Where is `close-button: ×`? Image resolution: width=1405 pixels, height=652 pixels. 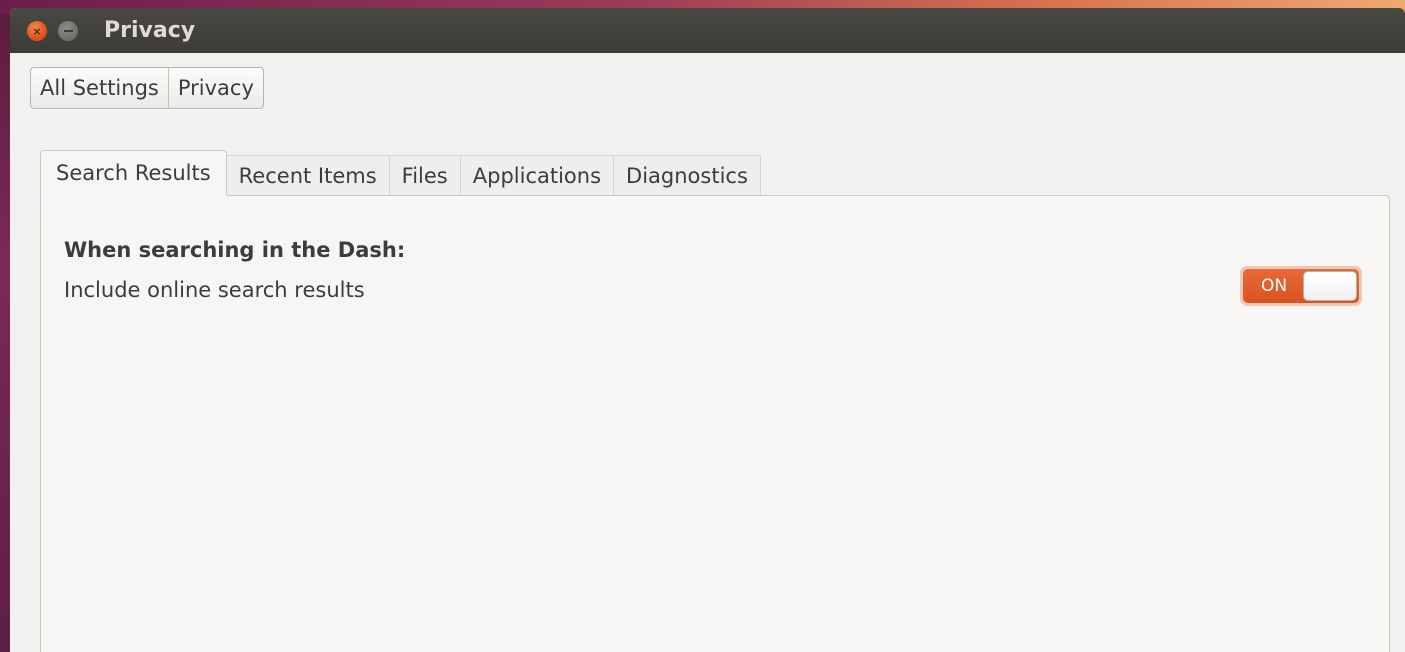
close-button: × is located at coordinates (37, 31).